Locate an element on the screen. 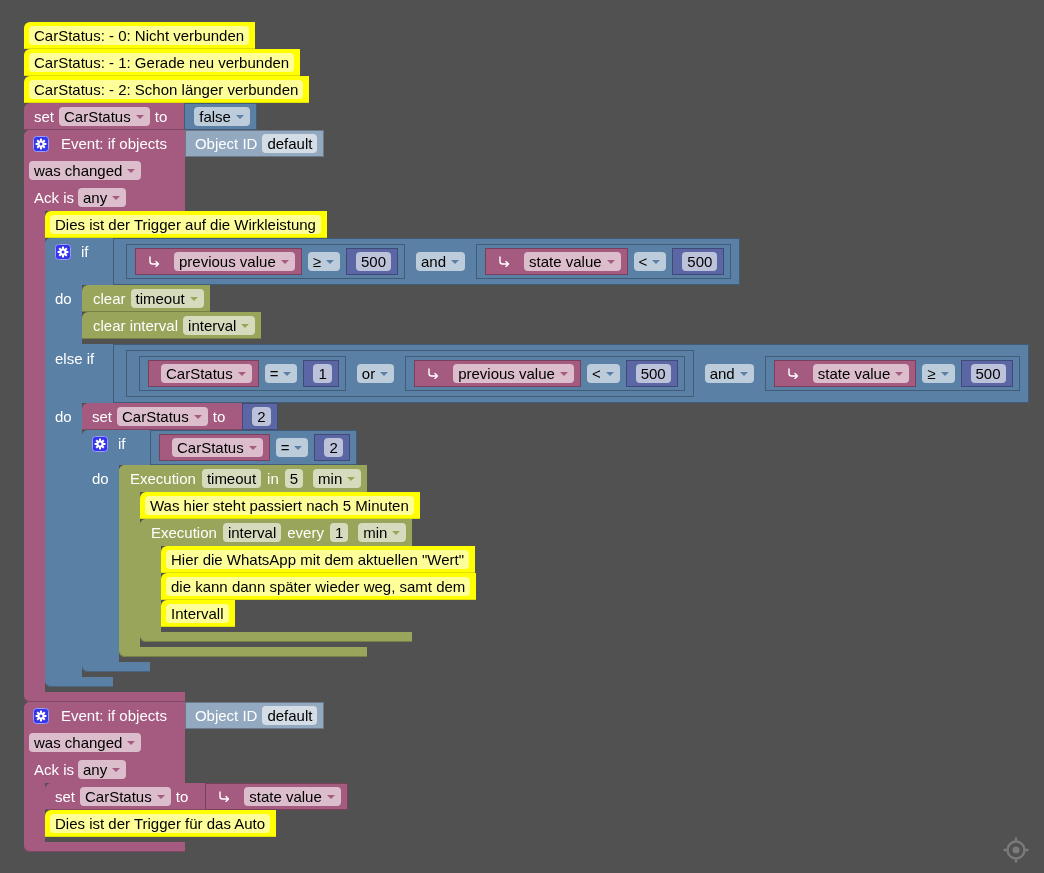 The height and width of the screenshot is (873, 1044). timer-dropdown: timeout is located at coordinates (167, 298).